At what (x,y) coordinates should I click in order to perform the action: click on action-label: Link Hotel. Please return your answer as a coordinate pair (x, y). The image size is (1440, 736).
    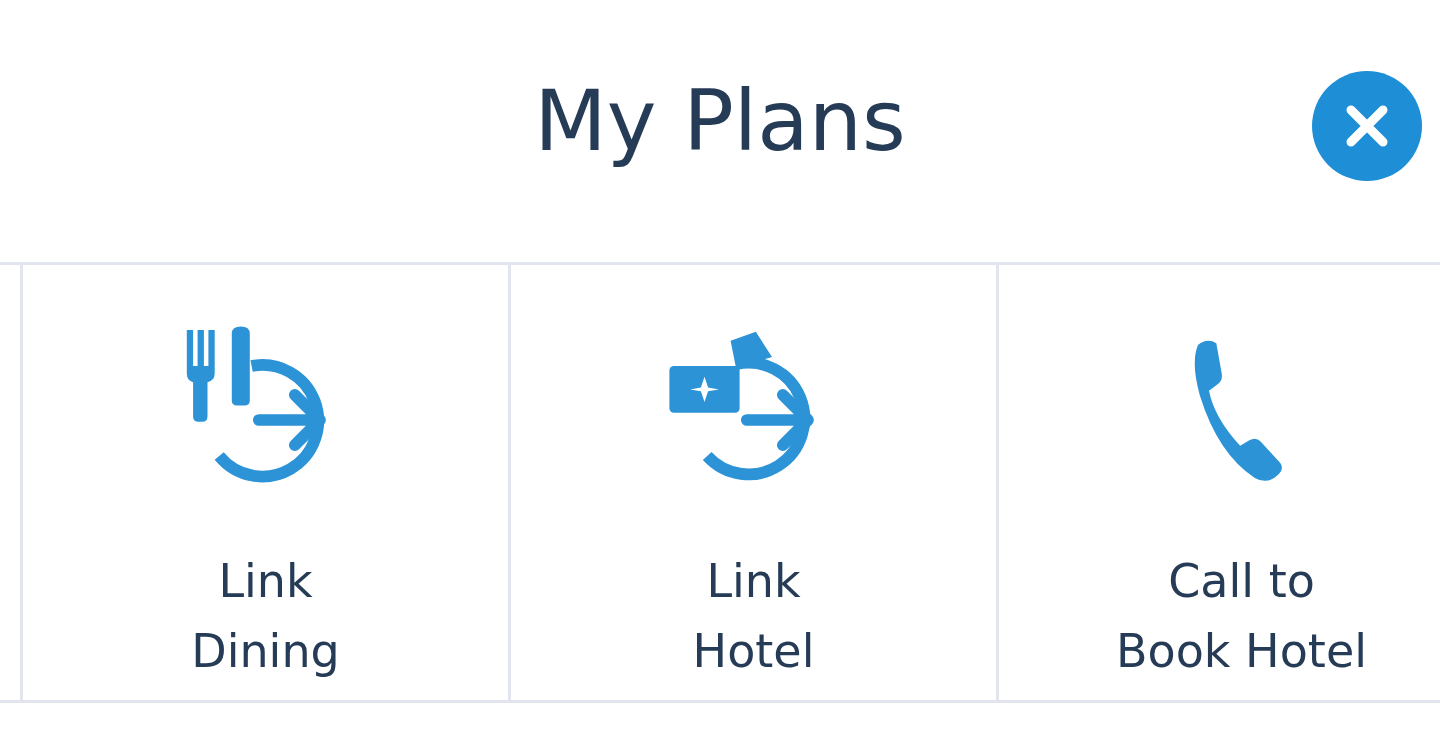
    Looking at the image, I should click on (753, 616).